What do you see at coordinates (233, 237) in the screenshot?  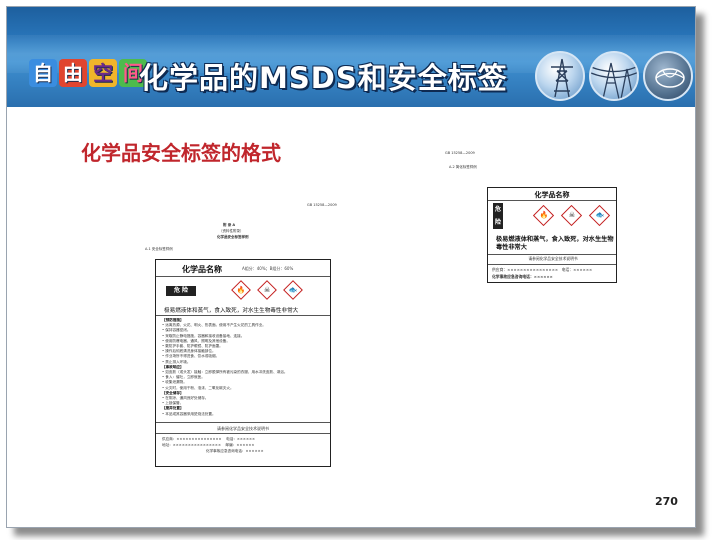 I see `appendix-title: 化学品安全标签样例` at bounding box center [233, 237].